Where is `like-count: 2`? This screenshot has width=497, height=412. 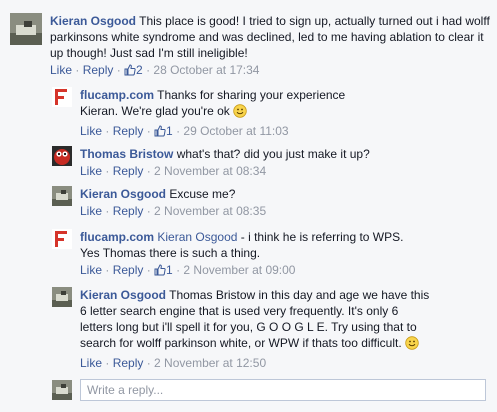 like-count: 2 is located at coordinates (133, 70).